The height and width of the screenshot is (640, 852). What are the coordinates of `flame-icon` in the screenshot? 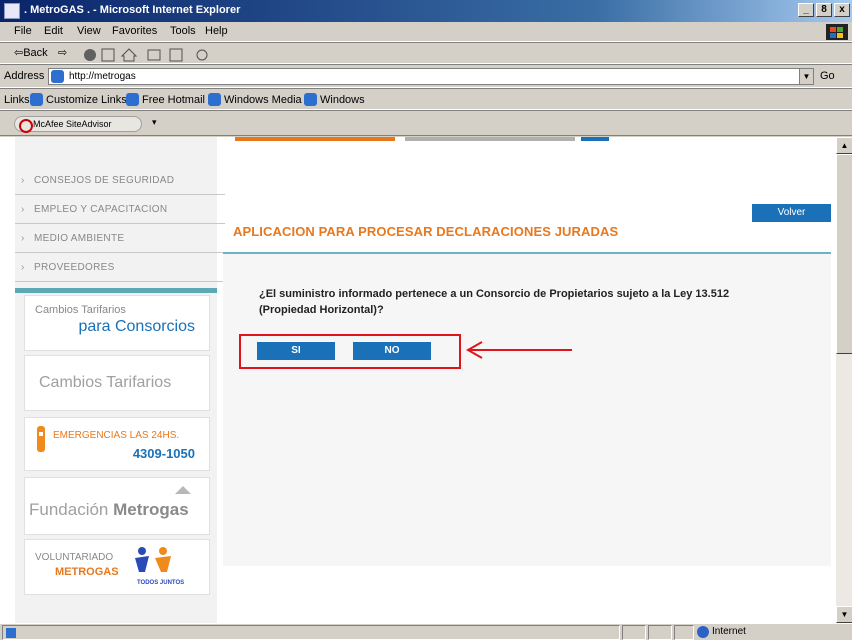 It's located at (41, 439).